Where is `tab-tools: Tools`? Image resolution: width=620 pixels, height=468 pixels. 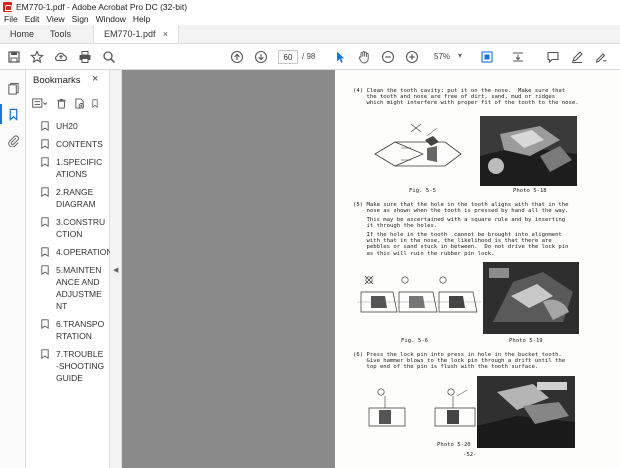
tab-tools: Tools is located at coordinates (66, 34).